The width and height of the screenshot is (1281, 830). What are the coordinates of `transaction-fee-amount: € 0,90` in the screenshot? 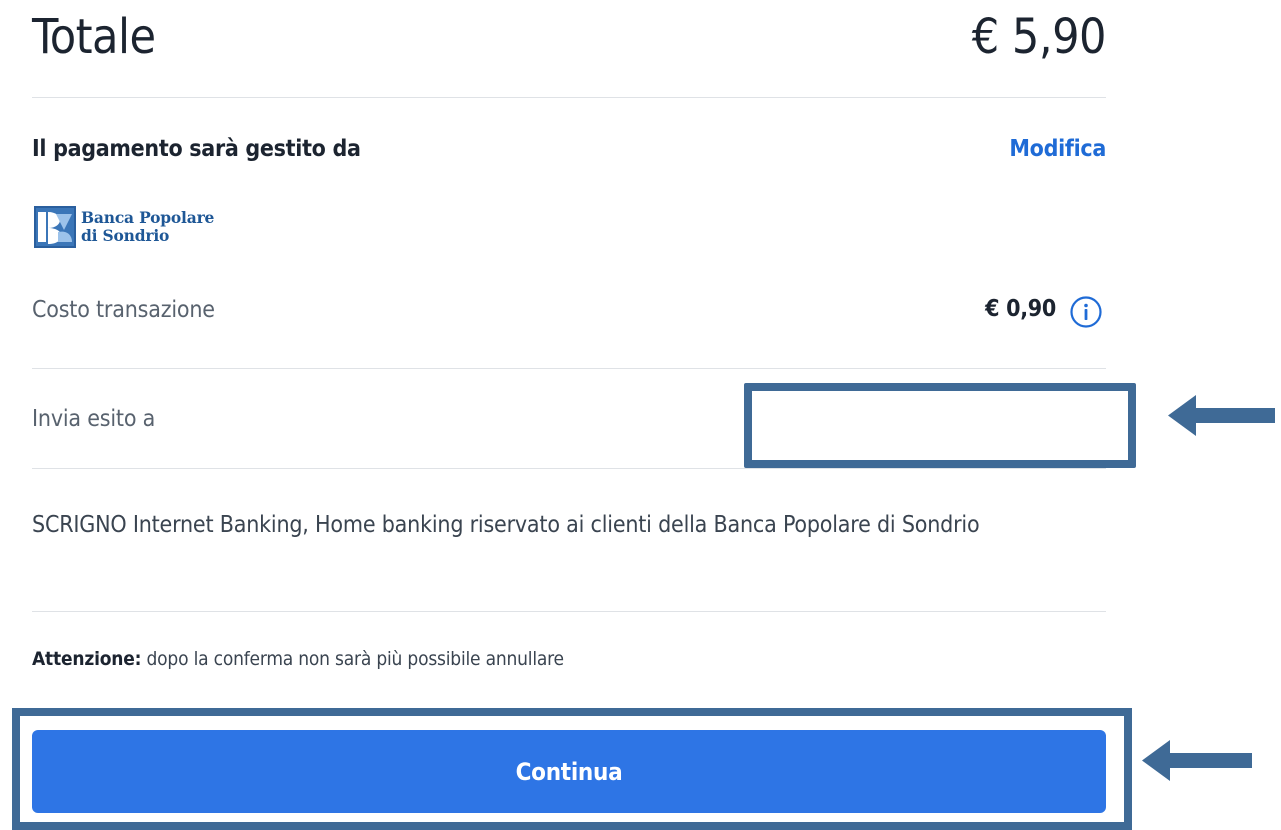 It's located at (1020, 309).